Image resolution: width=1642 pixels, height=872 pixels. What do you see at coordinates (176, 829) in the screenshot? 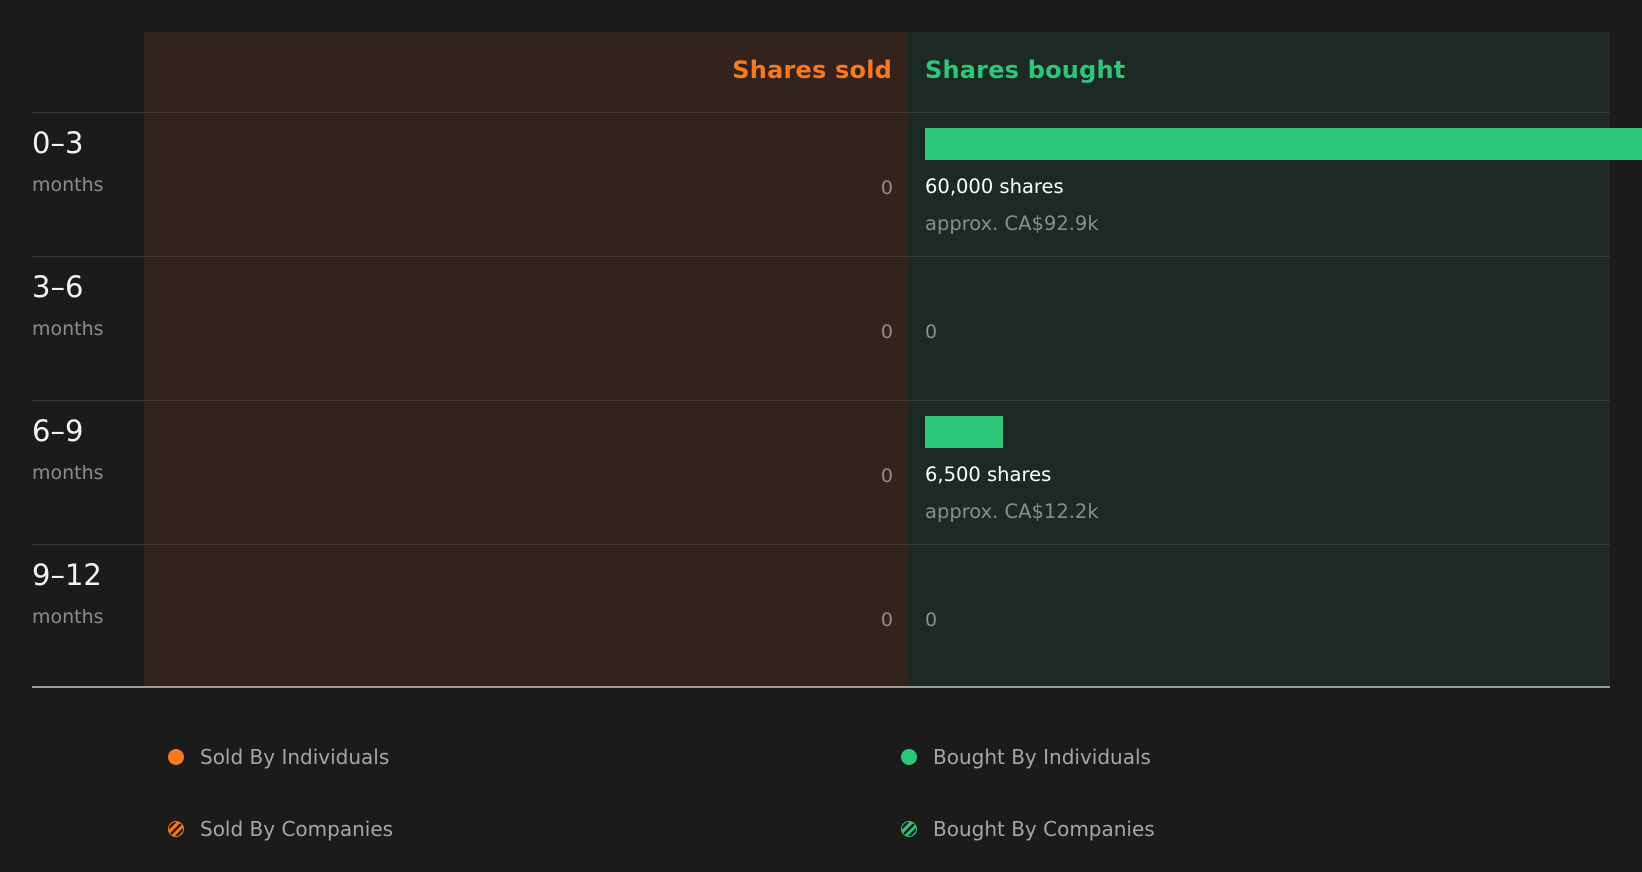
I see `legend-marker-sold-companies` at bounding box center [176, 829].